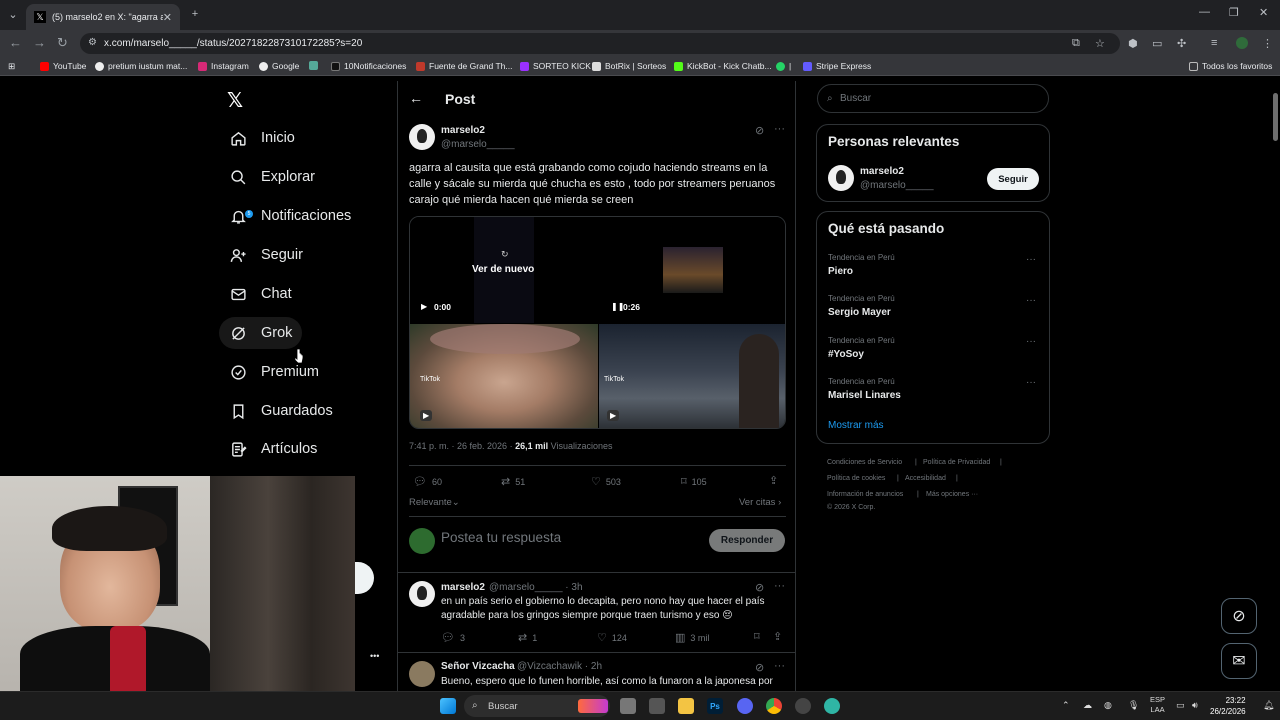 Image resolution: width=1280 pixels, height=720 pixels. Describe the element at coordinates (1108, 705) in the screenshot. I see `tray-app-icon: ◍` at that location.